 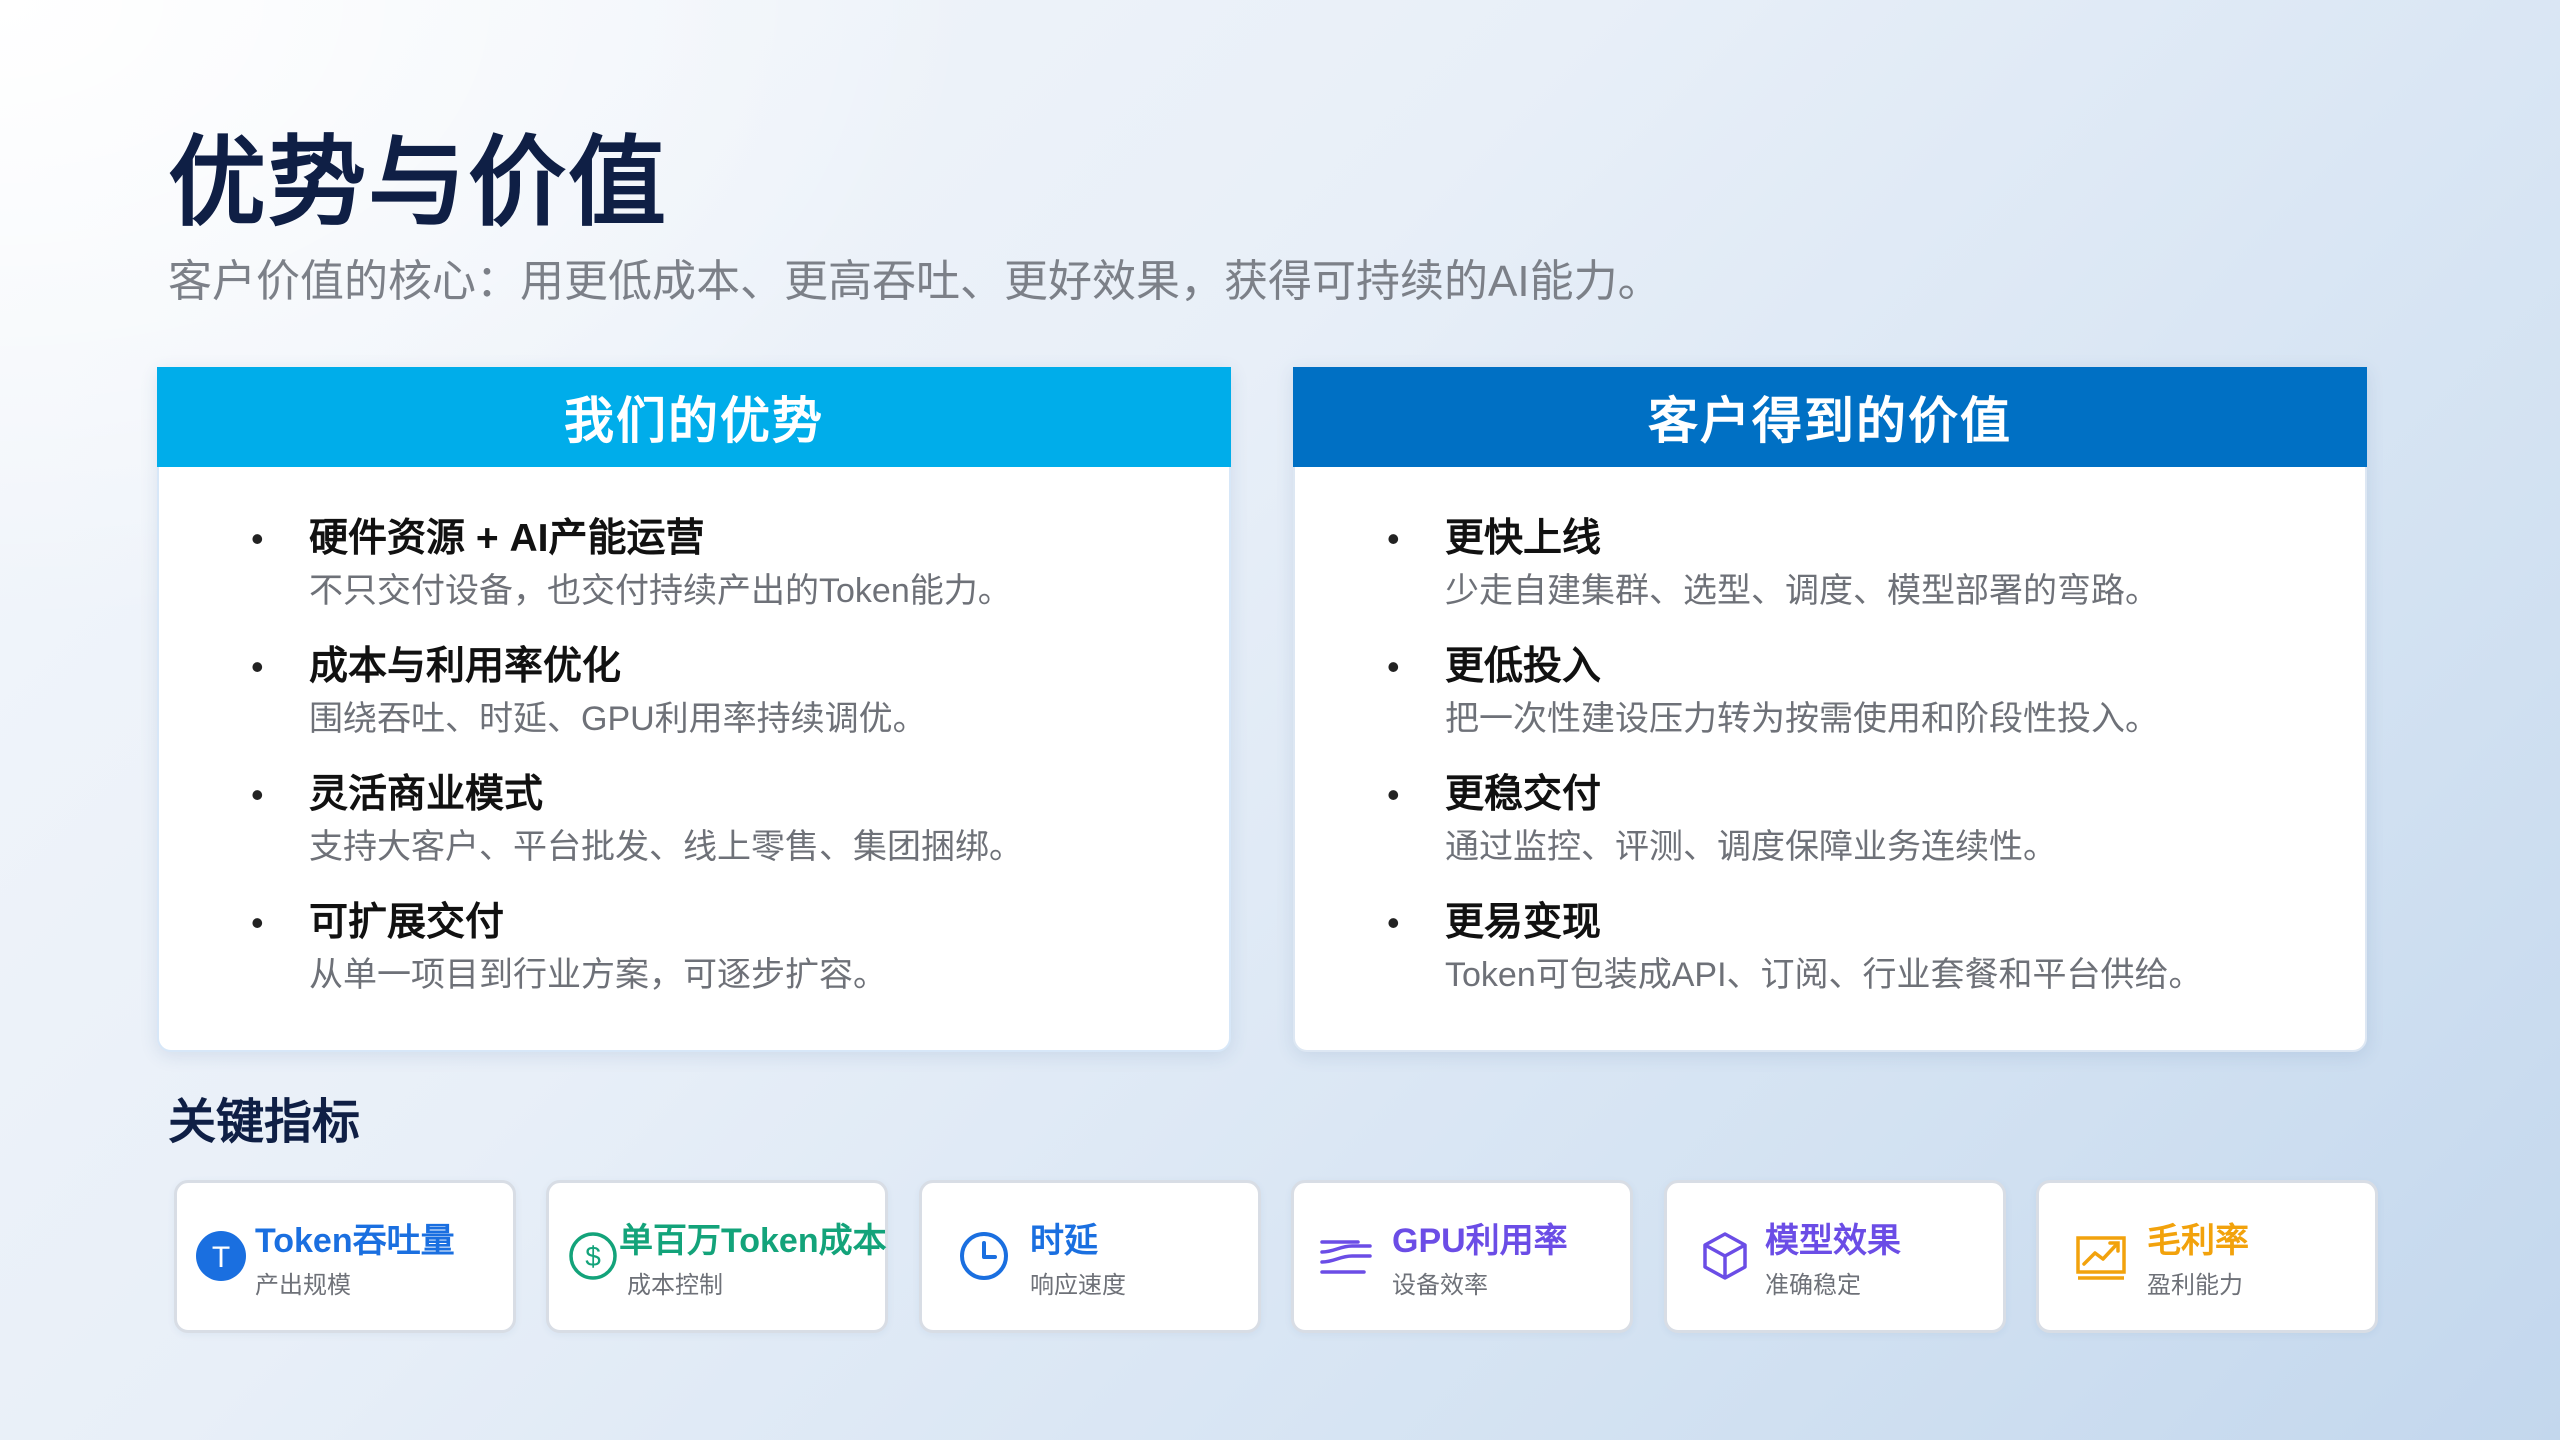 What do you see at coordinates (1078, 1285) in the screenshot?
I see `metric-sub: 响应速度` at bounding box center [1078, 1285].